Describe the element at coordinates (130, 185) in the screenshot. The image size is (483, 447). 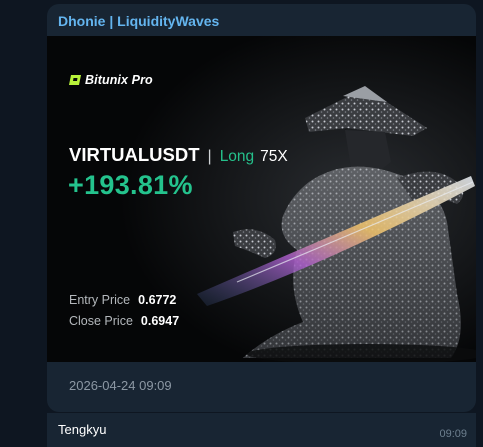
I see `pnl-percentage: +193.81%` at that location.